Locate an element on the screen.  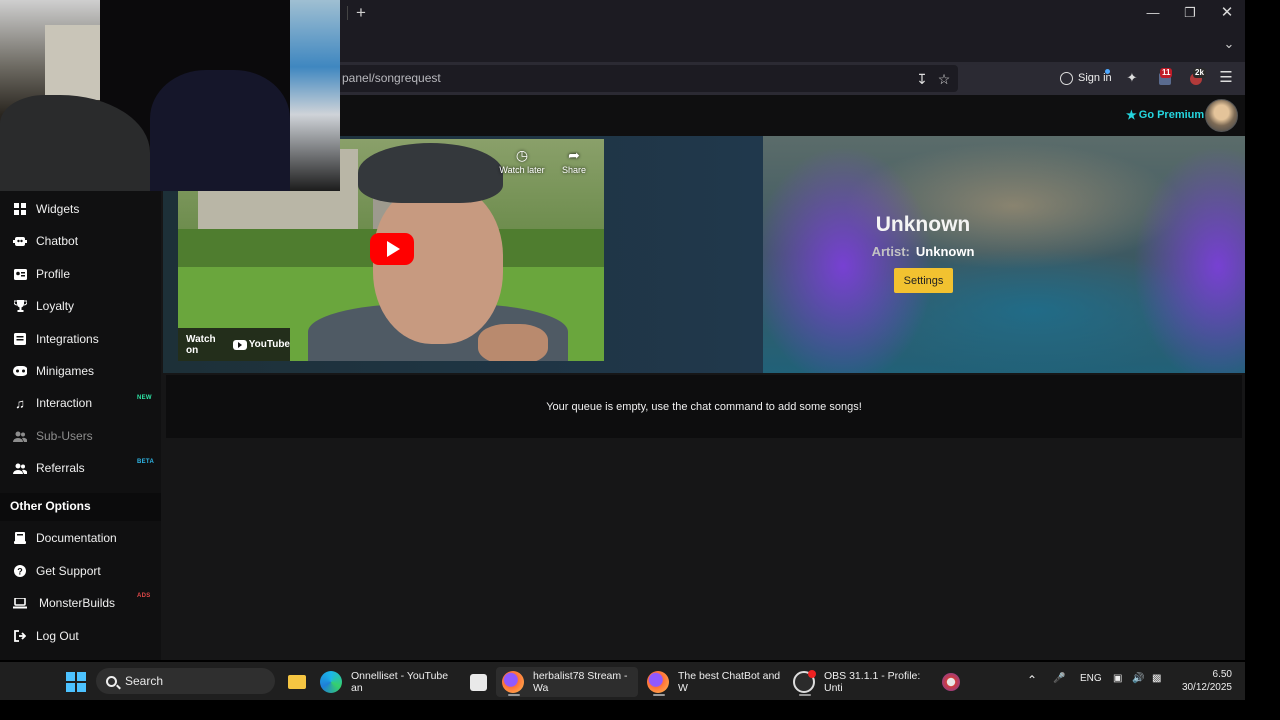
sidebar-item-minigames: Minigames is located at coordinates (80, 371).